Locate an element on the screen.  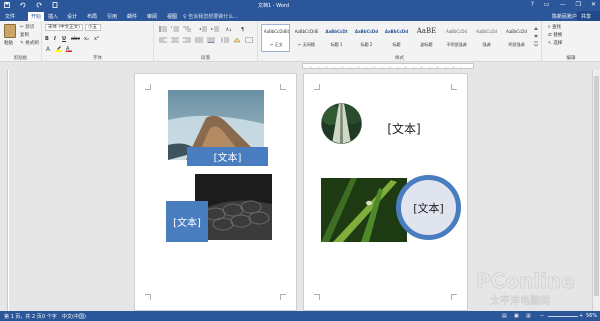
find-label: 查找 is located at coordinates (556, 27).